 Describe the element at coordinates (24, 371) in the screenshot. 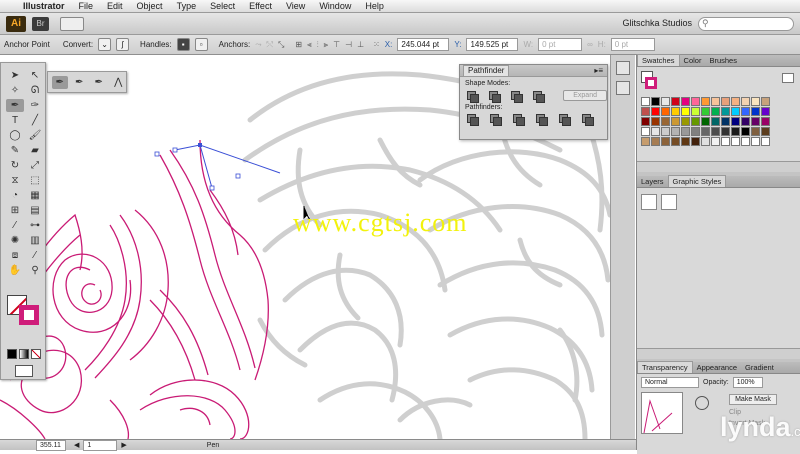

I see `screen-mode-button` at that location.